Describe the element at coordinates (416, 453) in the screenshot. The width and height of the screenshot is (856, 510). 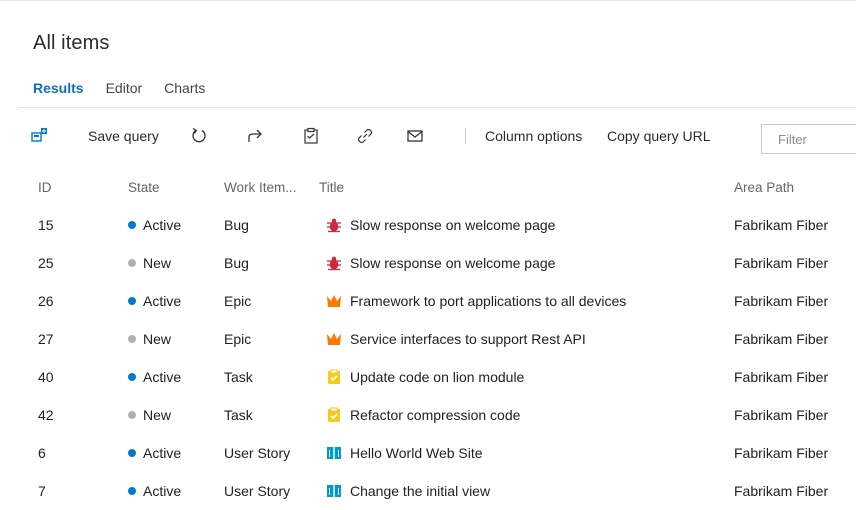
I see `title-text: Hello World Web Site` at that location.